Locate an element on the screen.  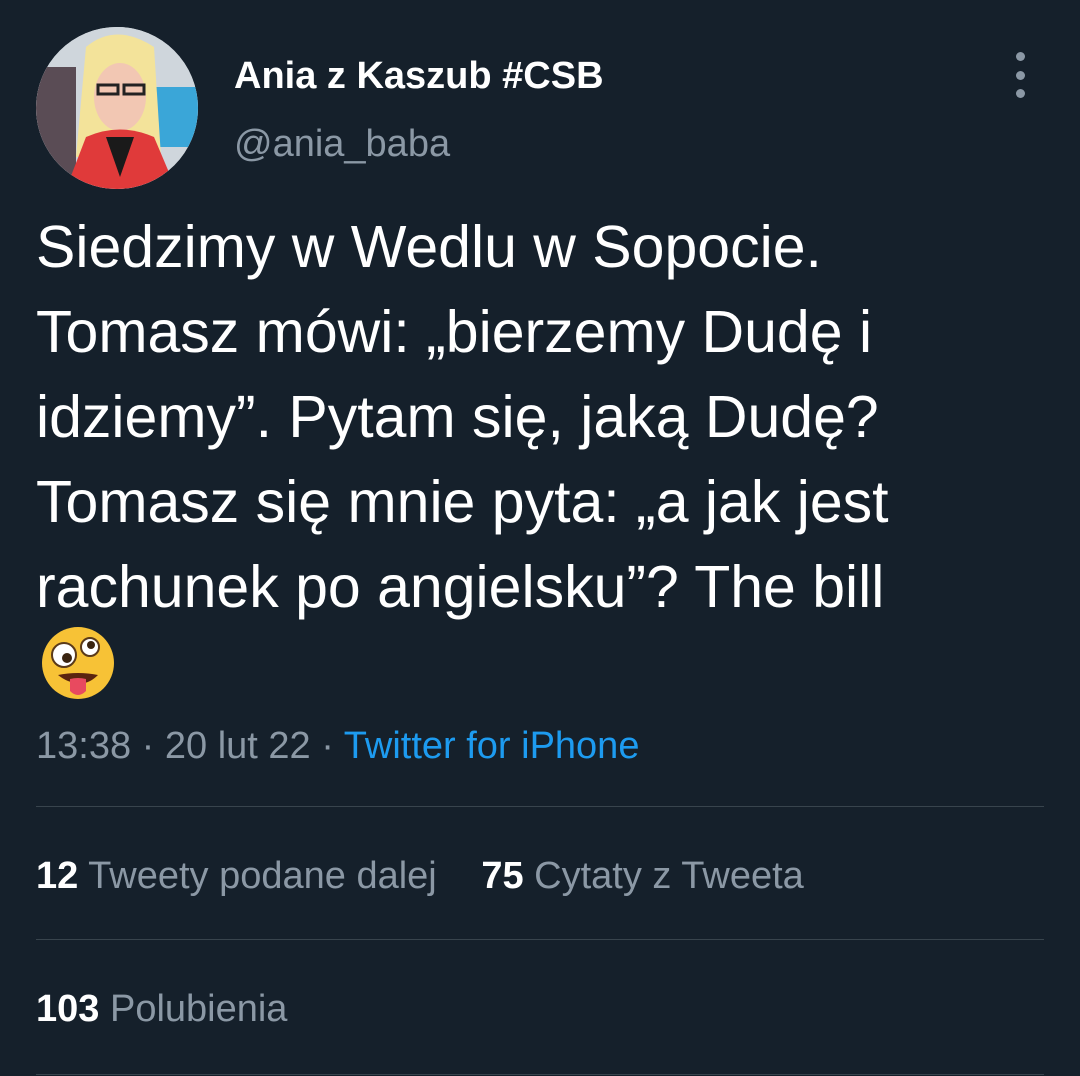
likes-label: Polubienia is located at coordinates (198, 1009).